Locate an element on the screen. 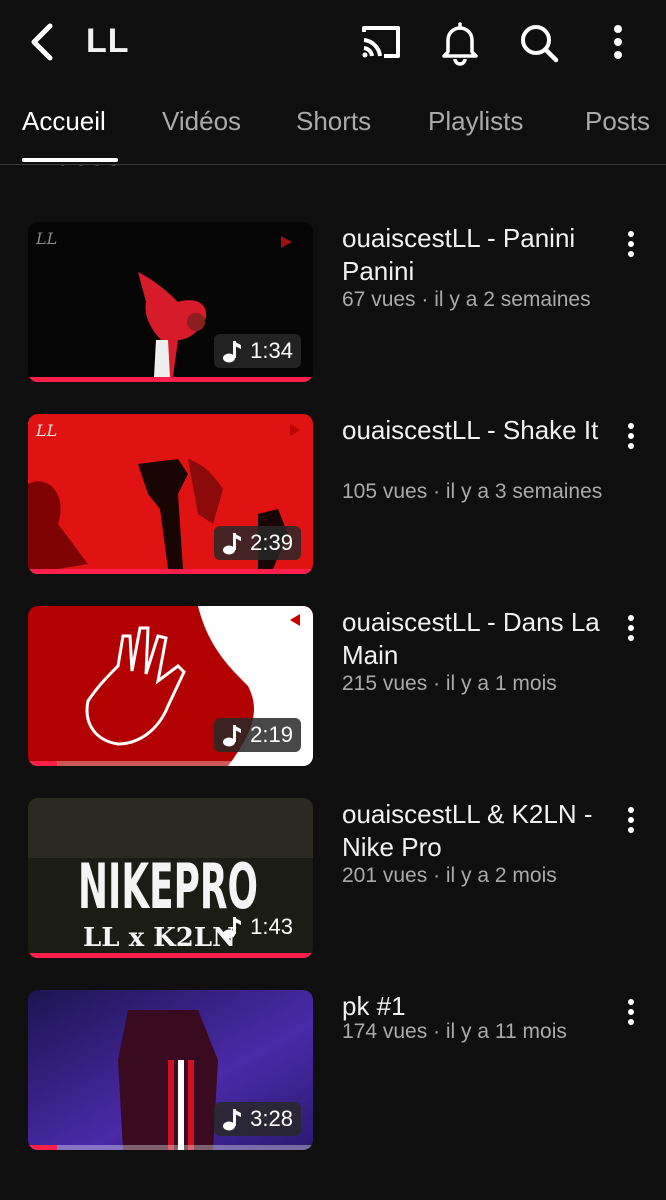  video-thumbnail: NIKEPRO LL x K2LN 1:43 is located at coordinates (170, 878).